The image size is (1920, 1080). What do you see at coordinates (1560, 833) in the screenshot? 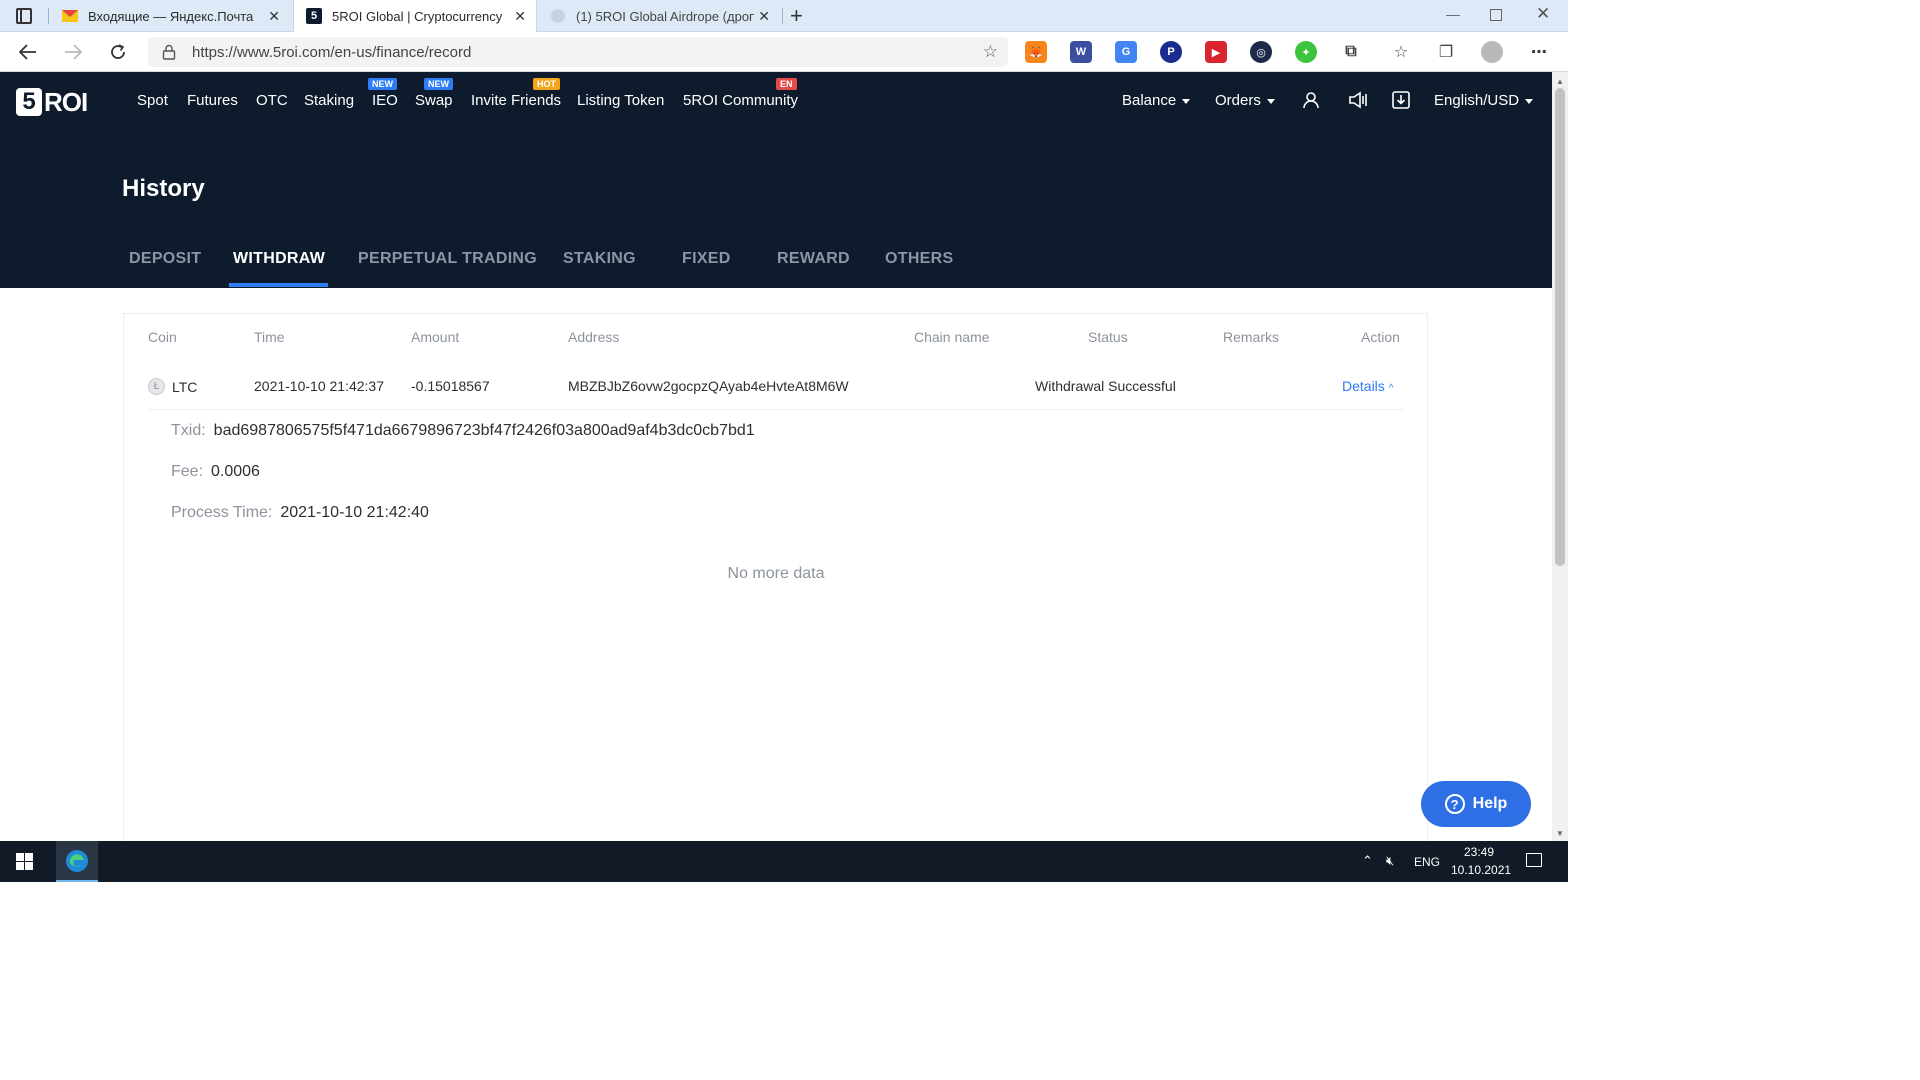
I see `scroll-down-arrow-icon: ▼` at bounding box center [1560, 833].